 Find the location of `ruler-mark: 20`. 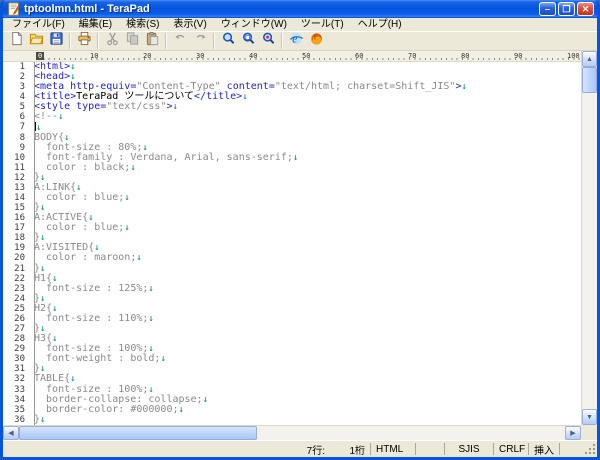

ruler-mark: 20 is located at coordinates (147, 56).